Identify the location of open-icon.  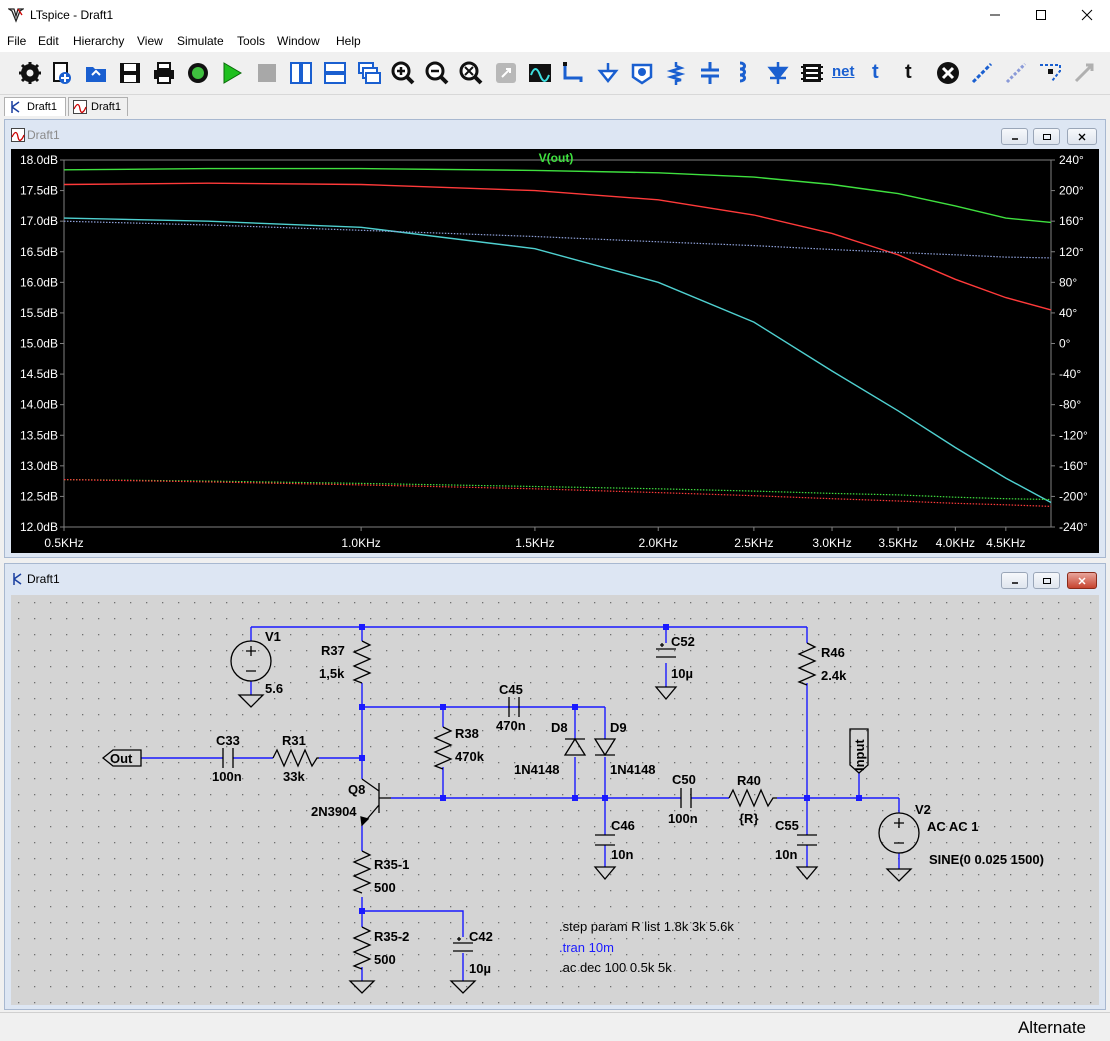
(96, 73).